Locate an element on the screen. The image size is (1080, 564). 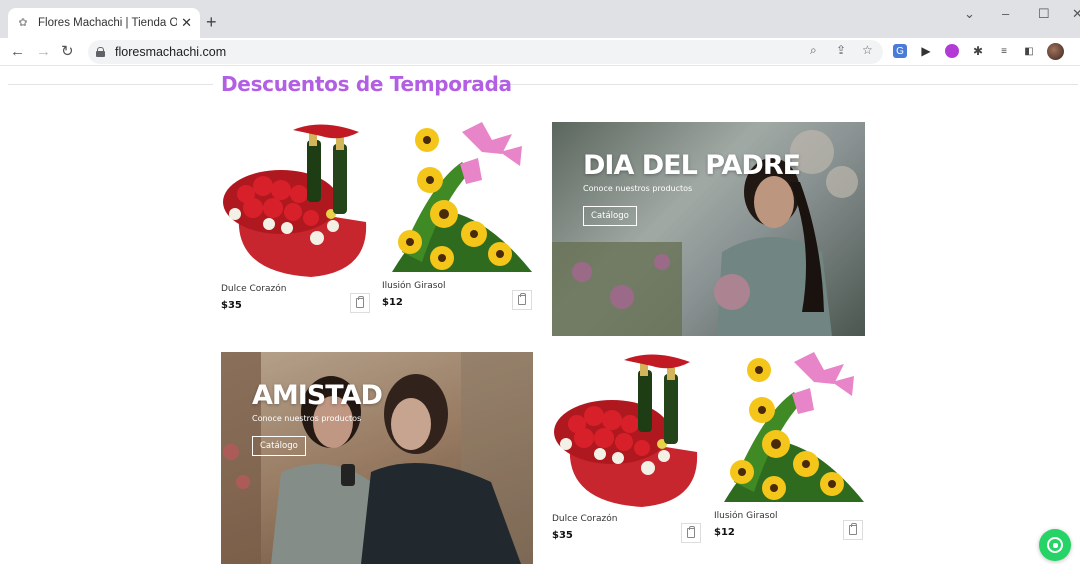
heading-left-rule is located at coordinates (110, 84).